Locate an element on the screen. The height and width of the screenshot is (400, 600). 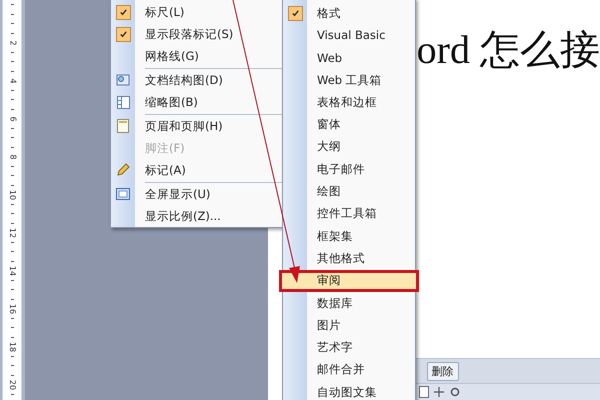
menu-item: 显示段落标记(S) is located at coordinates (196, 34).